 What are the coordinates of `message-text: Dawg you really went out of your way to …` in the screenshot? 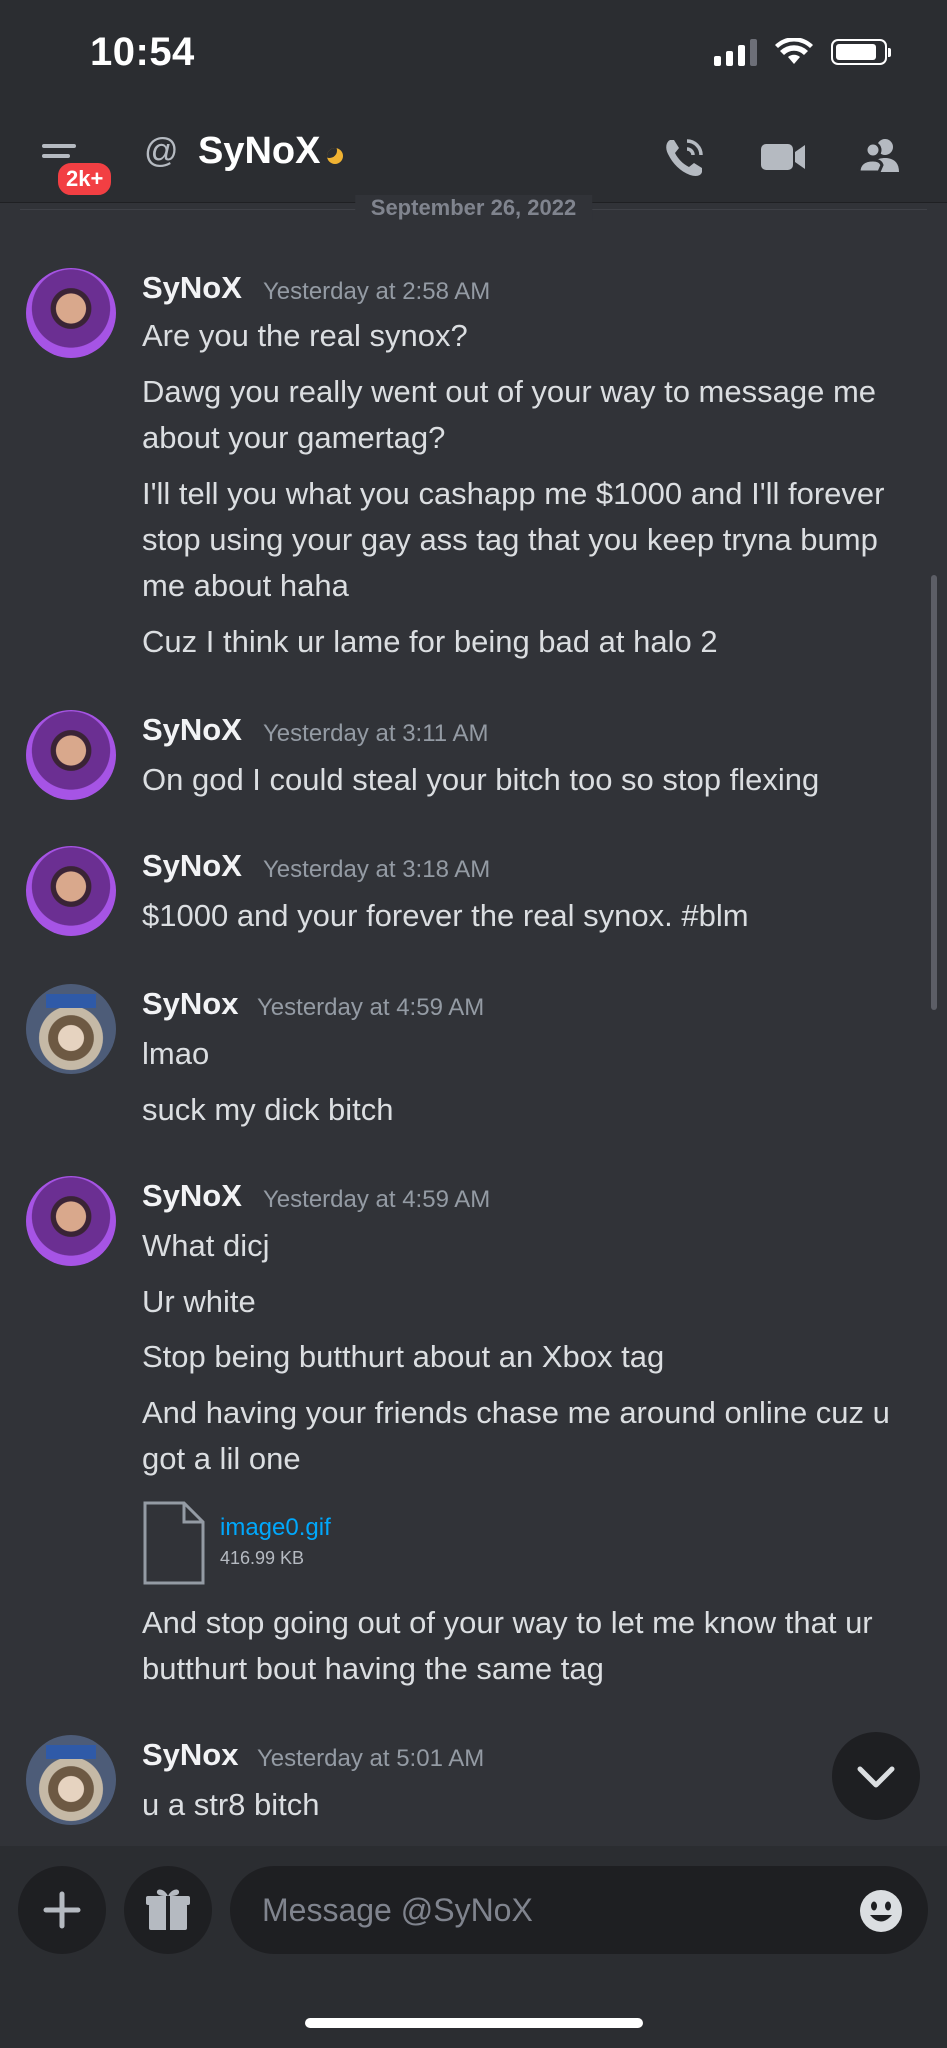 It's located at (509, 414).